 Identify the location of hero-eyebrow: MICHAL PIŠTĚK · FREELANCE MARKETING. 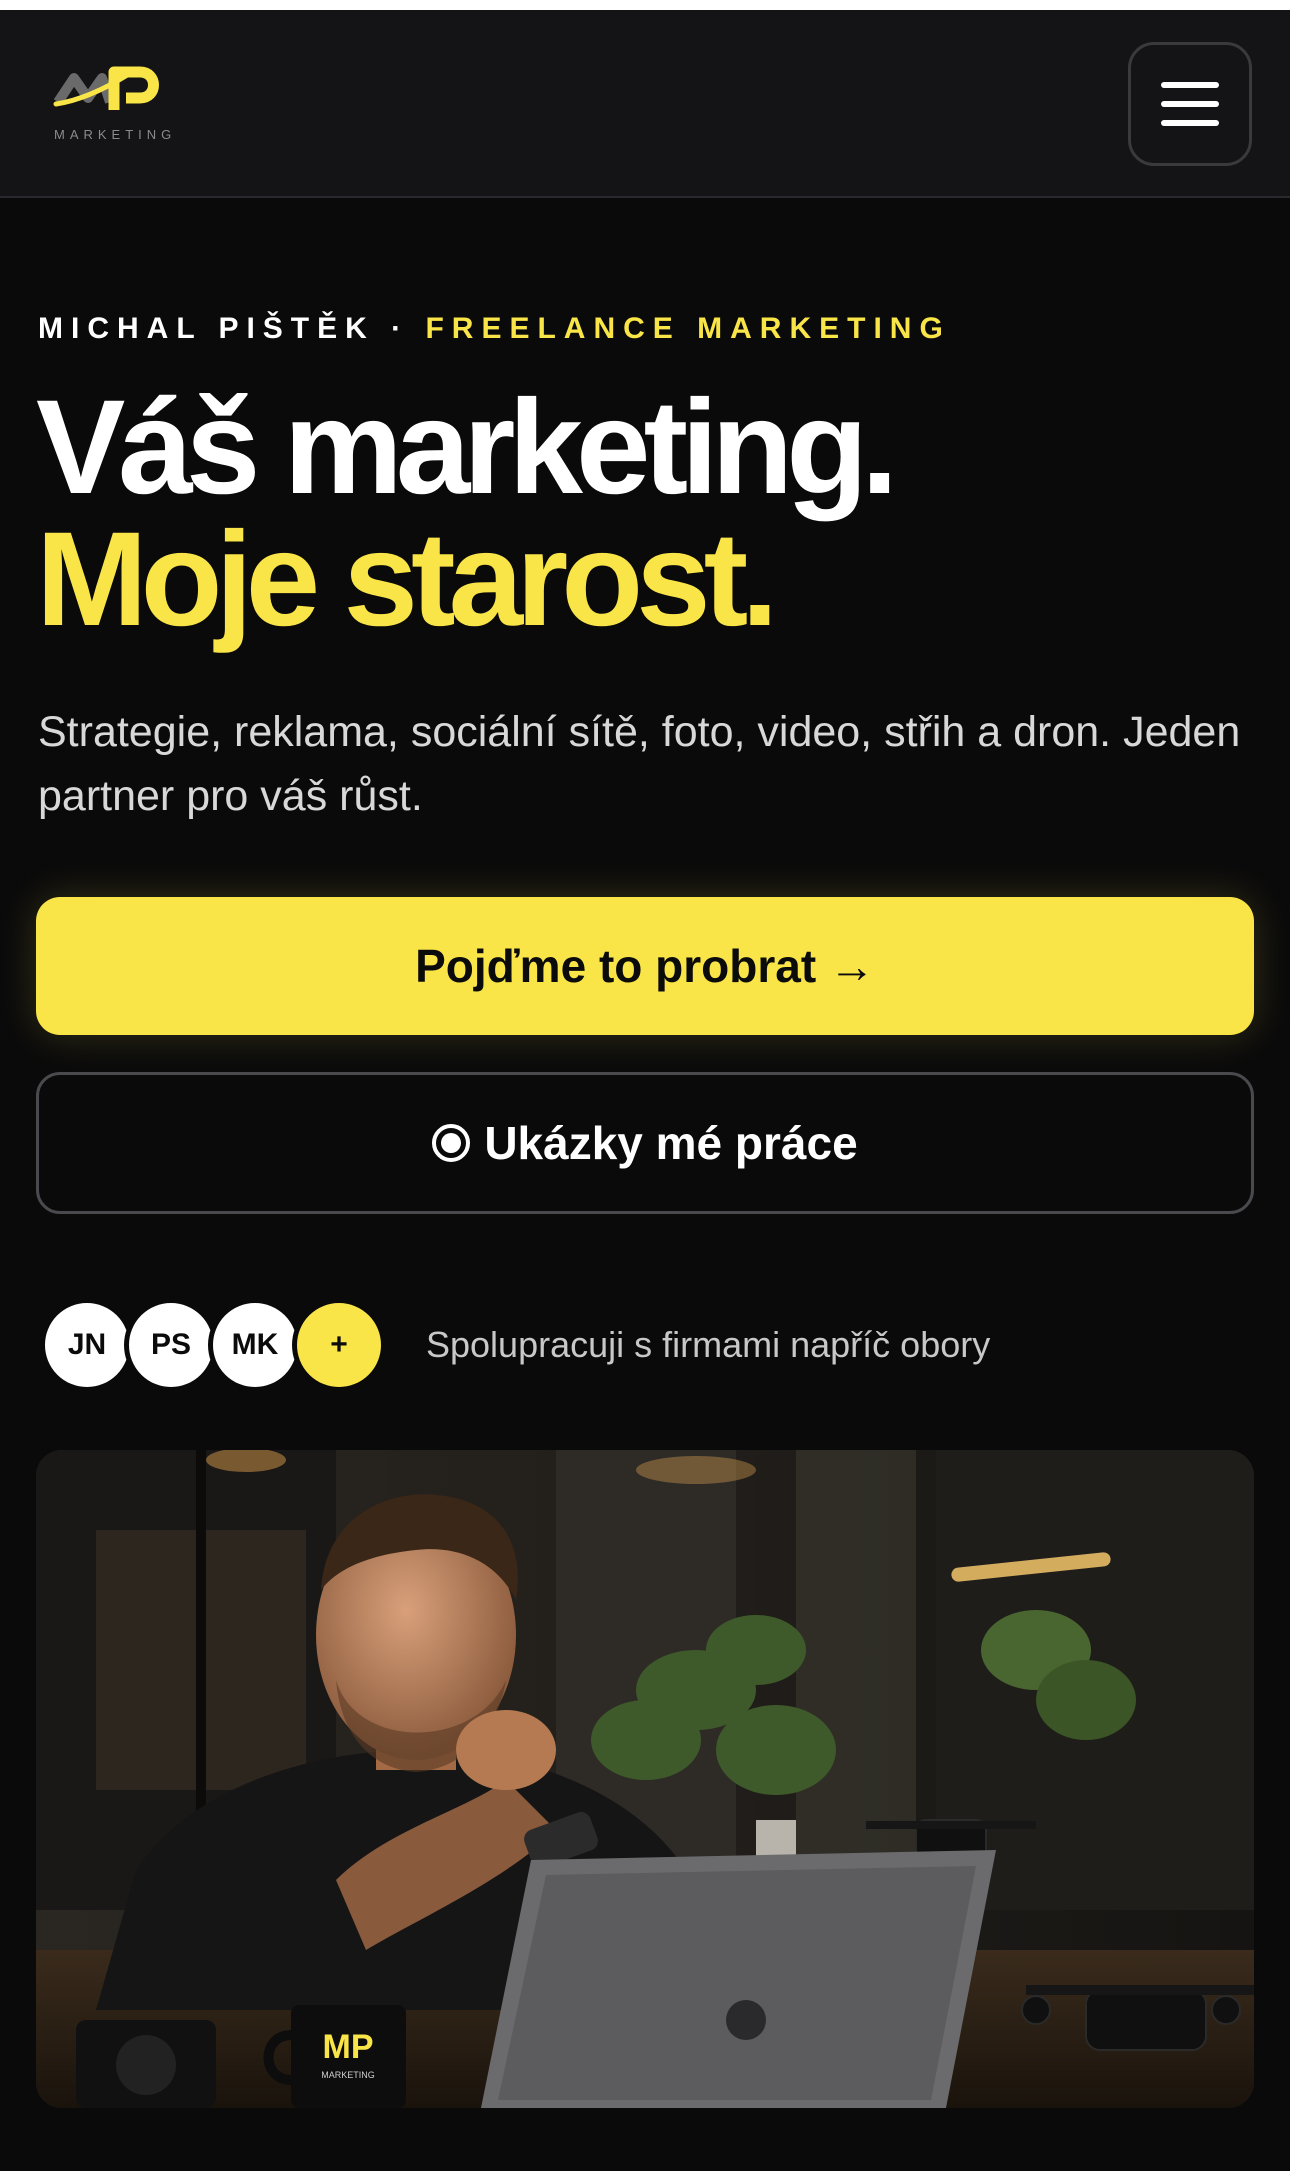
(494, 329).